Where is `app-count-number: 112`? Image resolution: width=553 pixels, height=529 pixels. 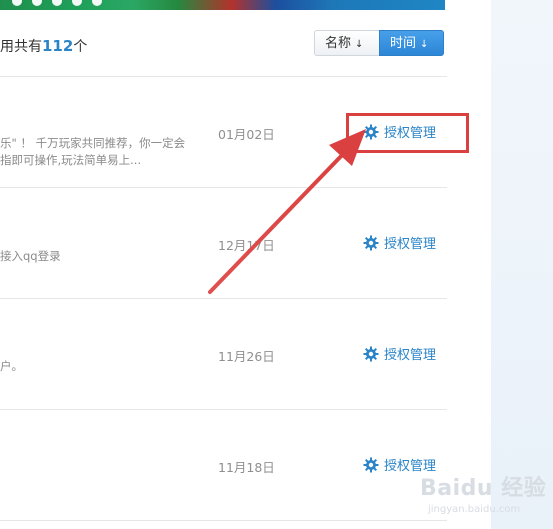
app-count-number: 112 is located at coordinates (58, 46).